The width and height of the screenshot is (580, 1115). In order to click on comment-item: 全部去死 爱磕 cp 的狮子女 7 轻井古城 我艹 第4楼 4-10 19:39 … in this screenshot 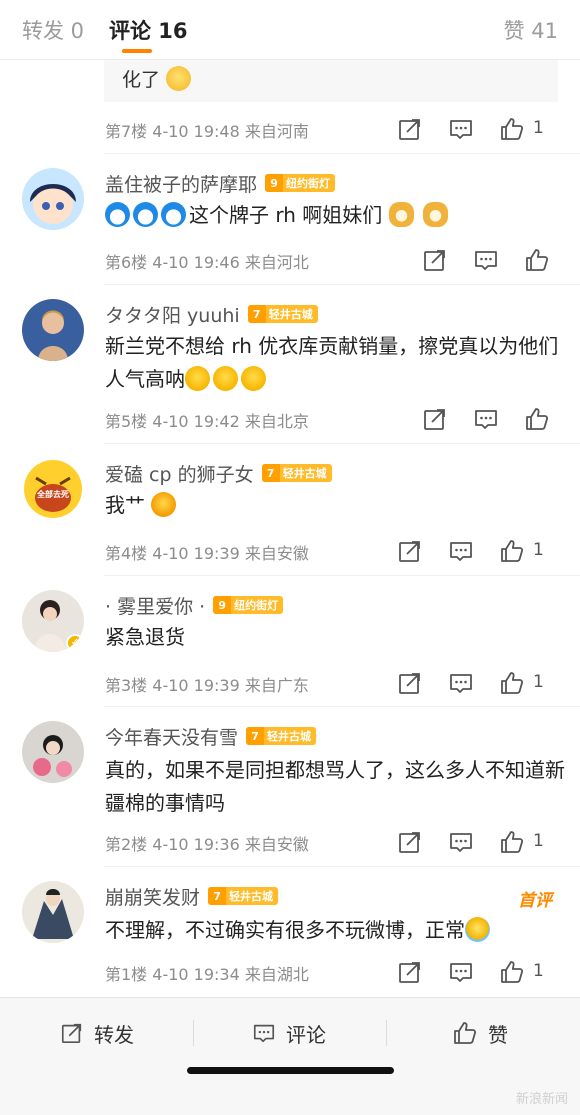, I will do `click(290, 510)`.